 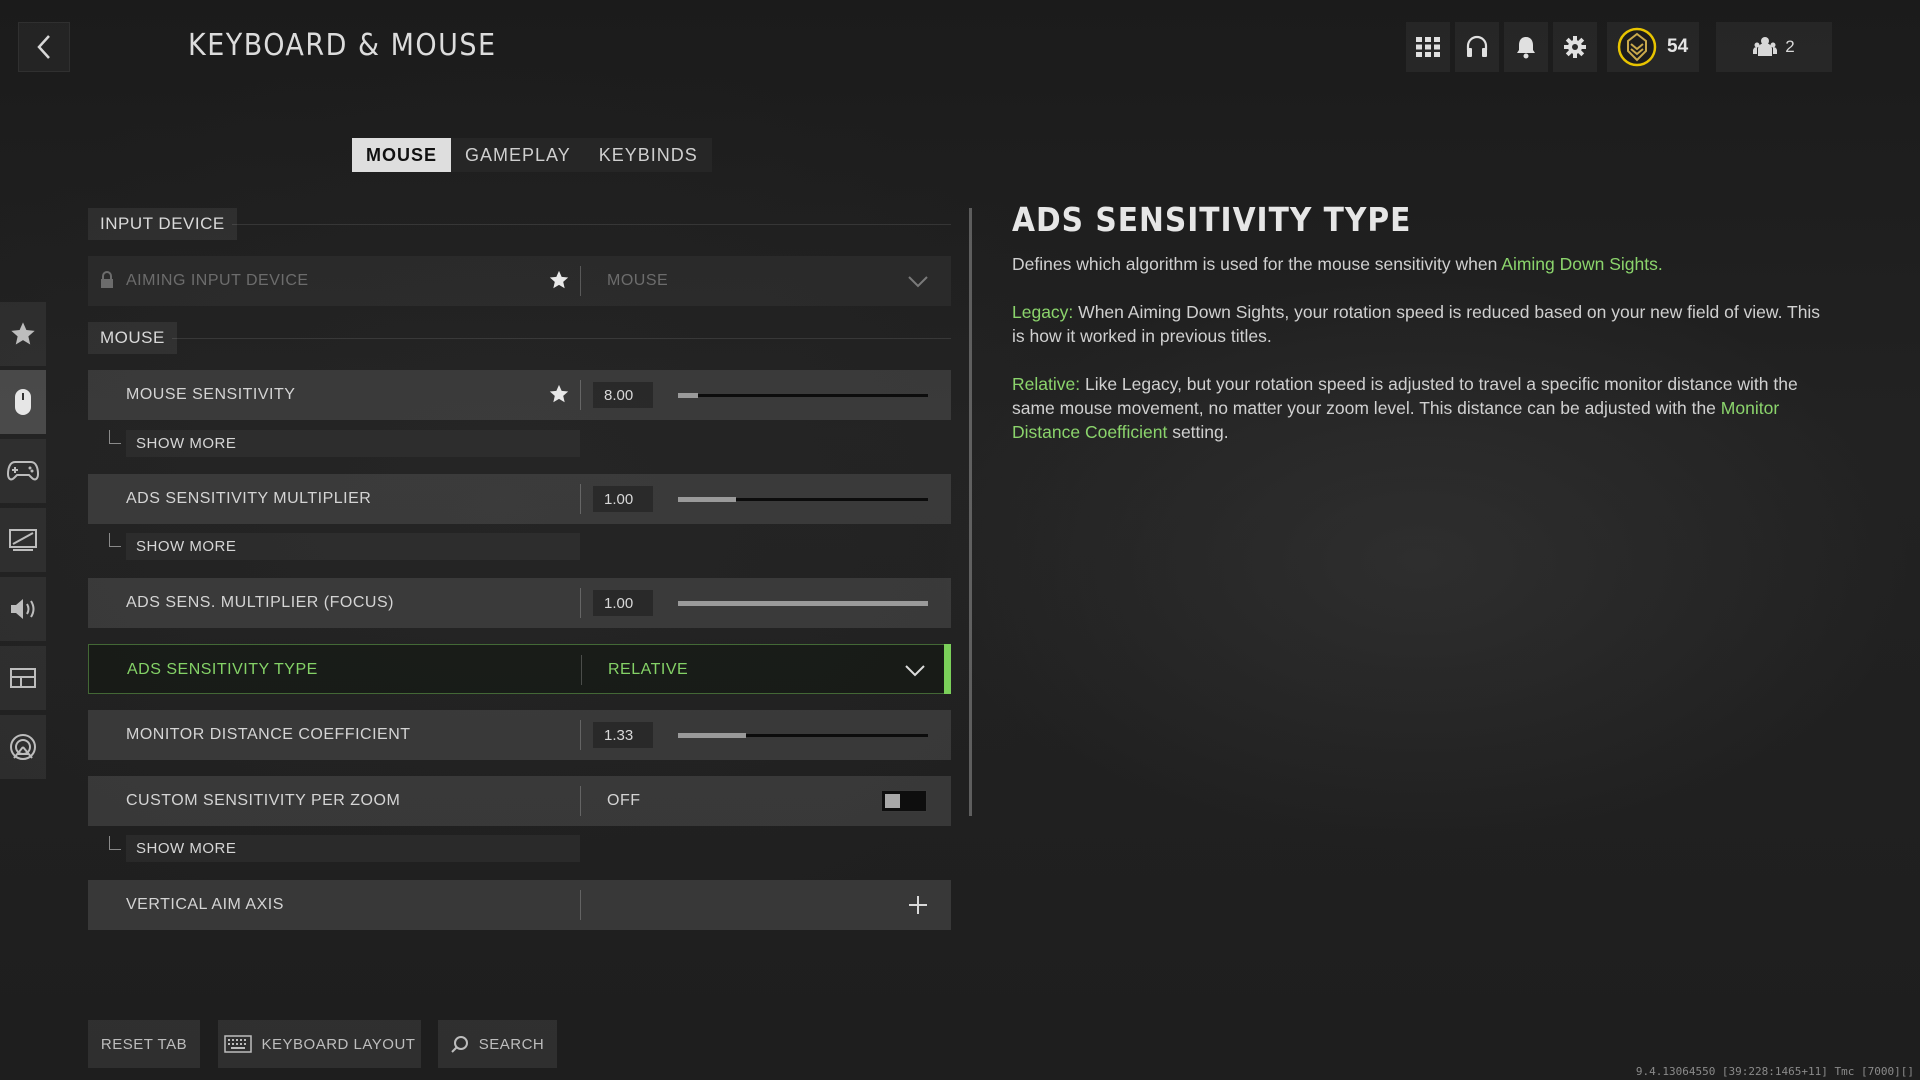 I want to click on setting-vertical-aim-axis: VERTICAL AIM AXIS, so click(x=519, y=905).